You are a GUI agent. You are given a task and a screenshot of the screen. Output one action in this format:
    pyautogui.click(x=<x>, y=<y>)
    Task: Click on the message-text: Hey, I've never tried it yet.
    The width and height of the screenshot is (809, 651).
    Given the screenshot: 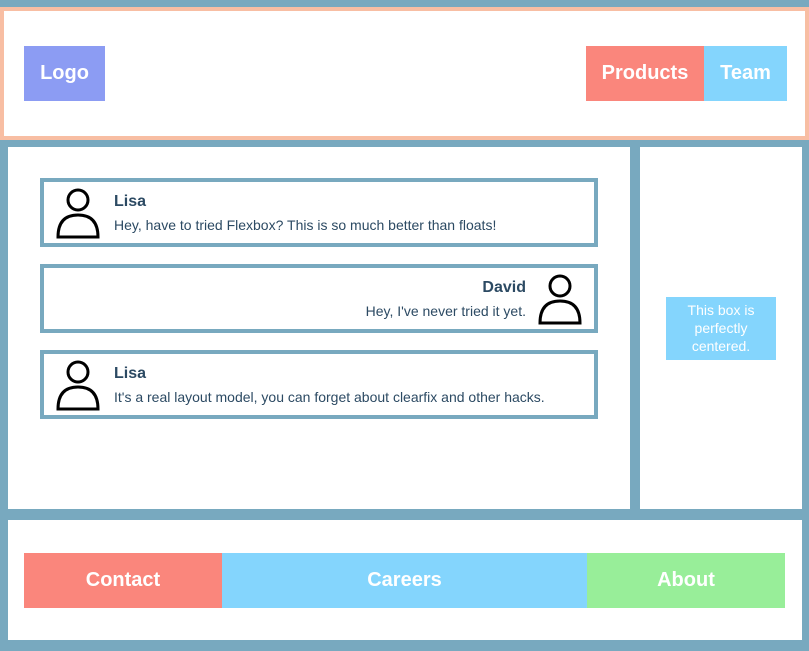 What is the action you would take?
    pyautogui.click(x=445, y=310)
    